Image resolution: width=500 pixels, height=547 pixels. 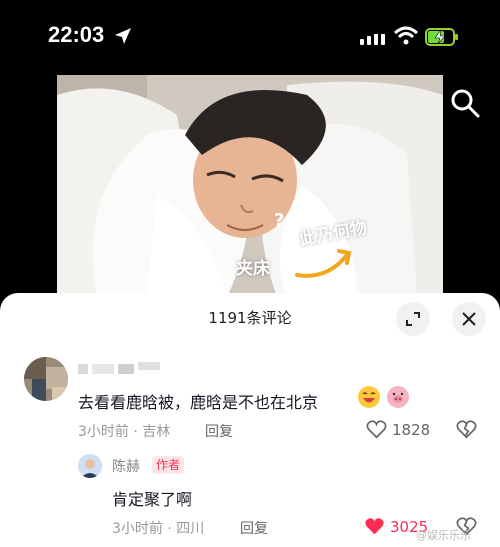 What do you see at coordinates (443, 535) in the screenshot?
I see `watermark: @娱乐乐乐` at bounding box center [443, 535].